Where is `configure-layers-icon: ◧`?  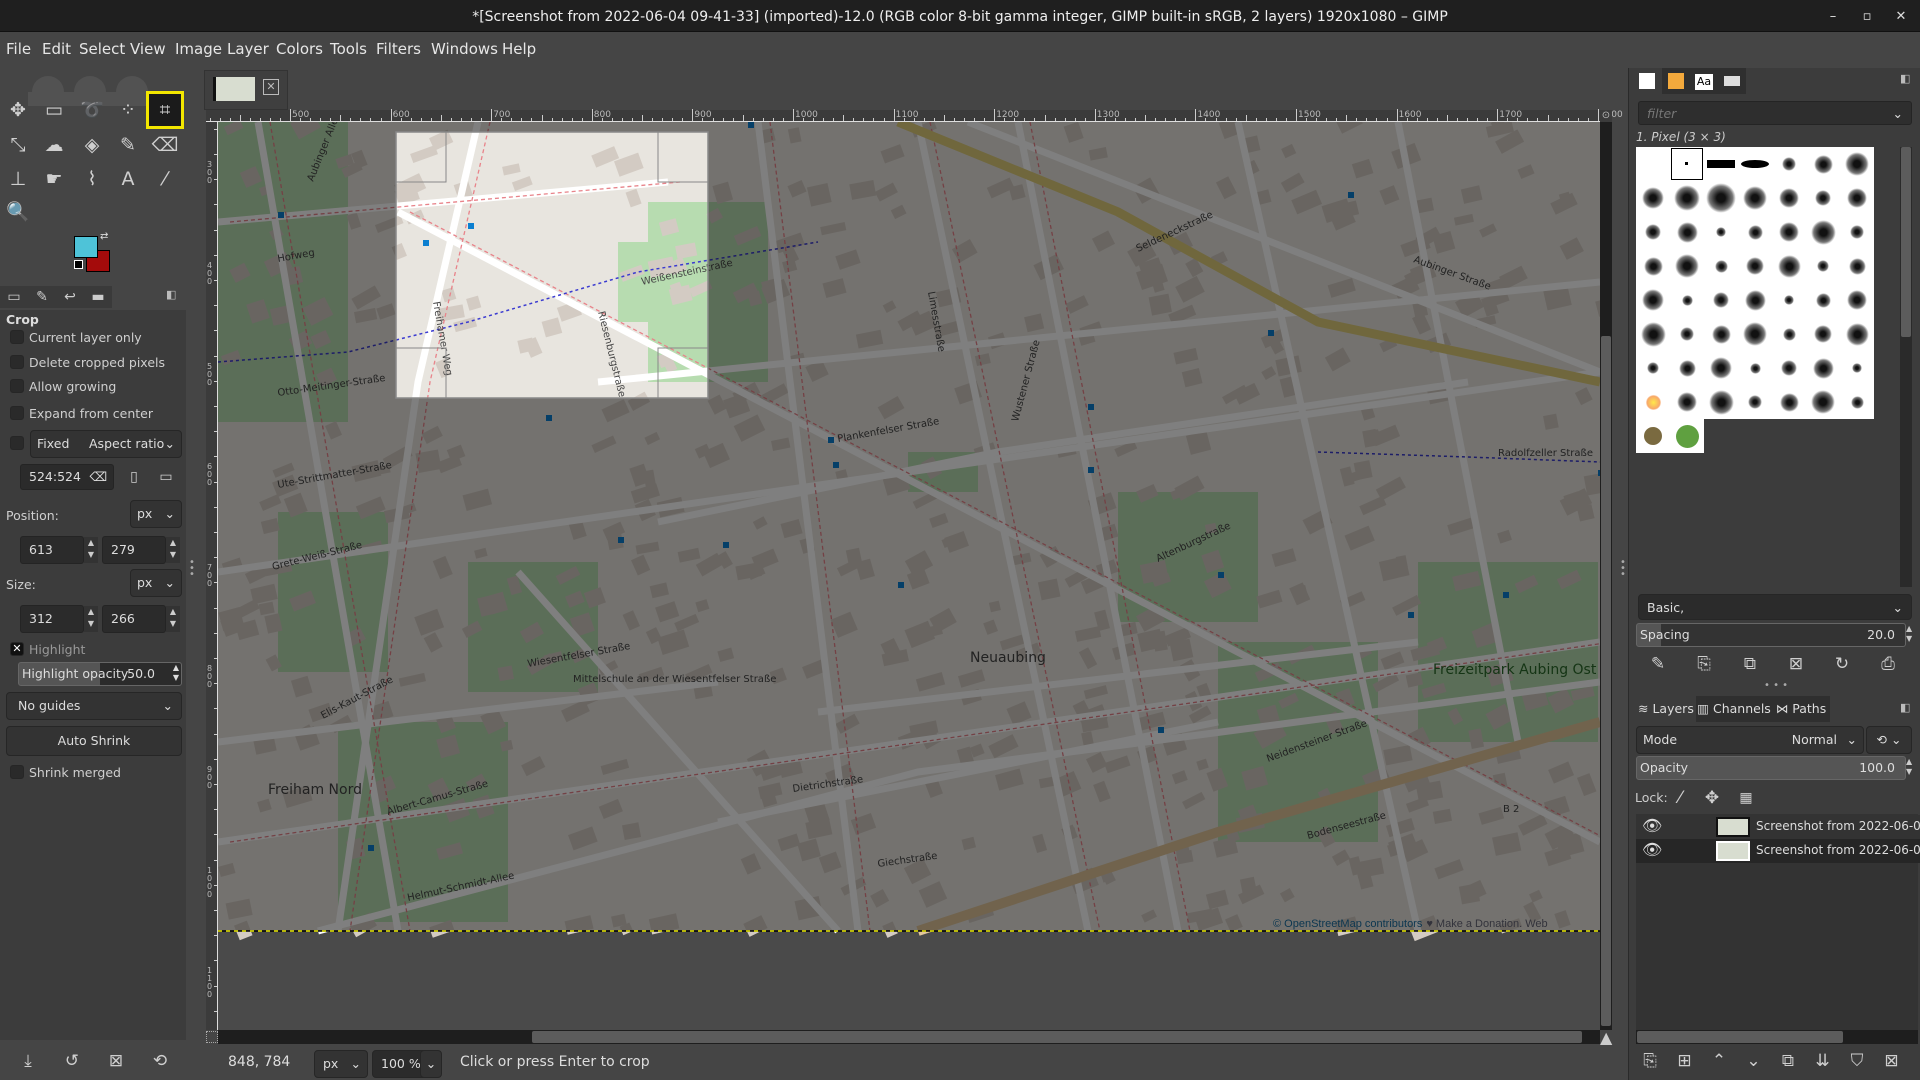 configure-layers-icon: ◧ is located at coordinates (1905, 707).